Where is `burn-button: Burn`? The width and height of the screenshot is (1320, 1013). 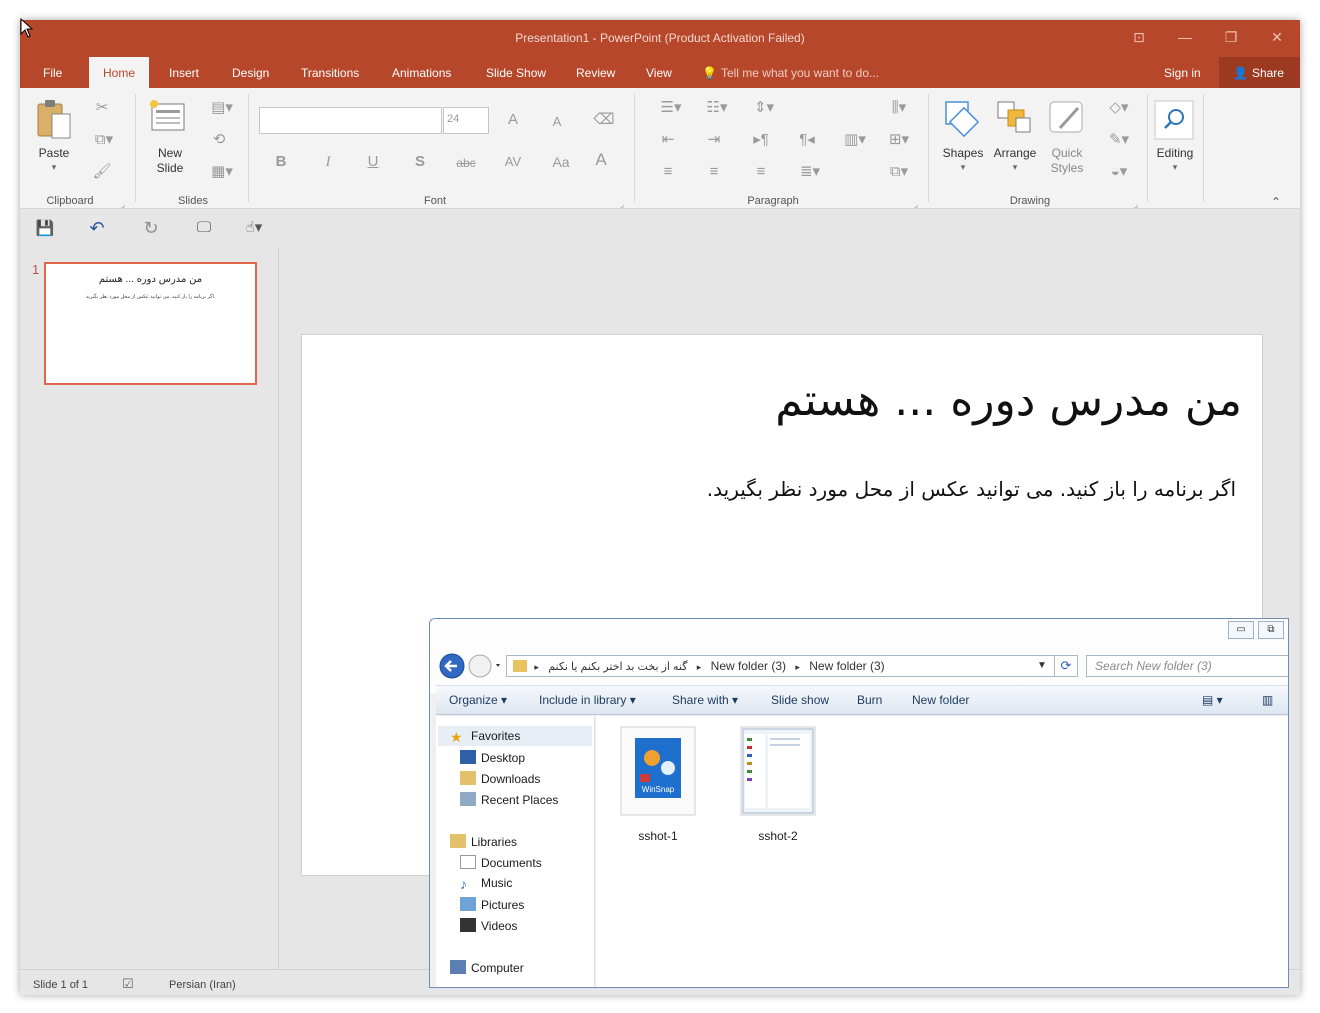 burn-button: Burn is located at coordinates (869, 700).